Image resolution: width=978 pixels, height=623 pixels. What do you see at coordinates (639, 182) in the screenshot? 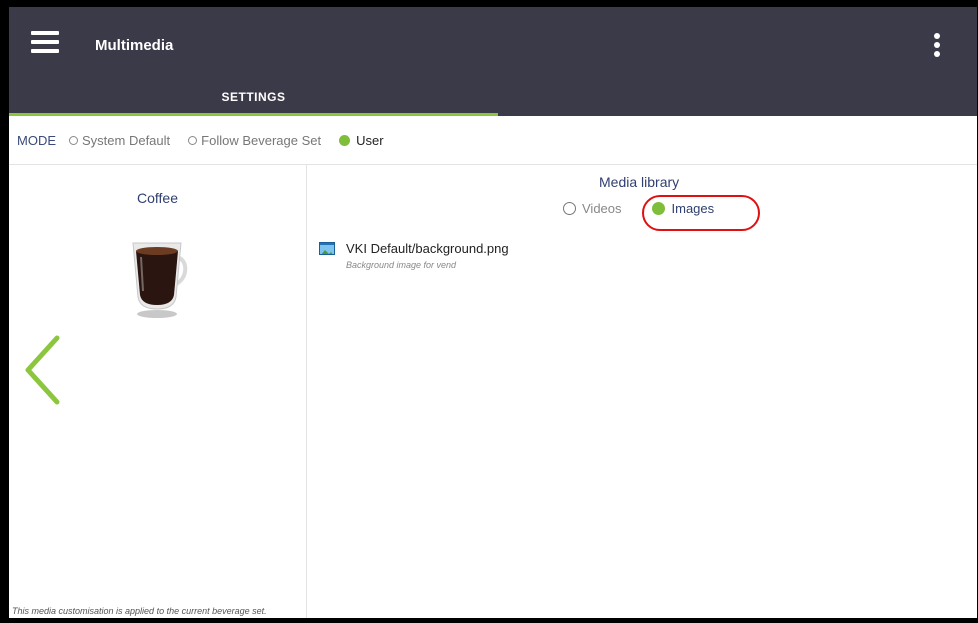
I see `media-library-title: Media library` at bounding box center [639, 182].